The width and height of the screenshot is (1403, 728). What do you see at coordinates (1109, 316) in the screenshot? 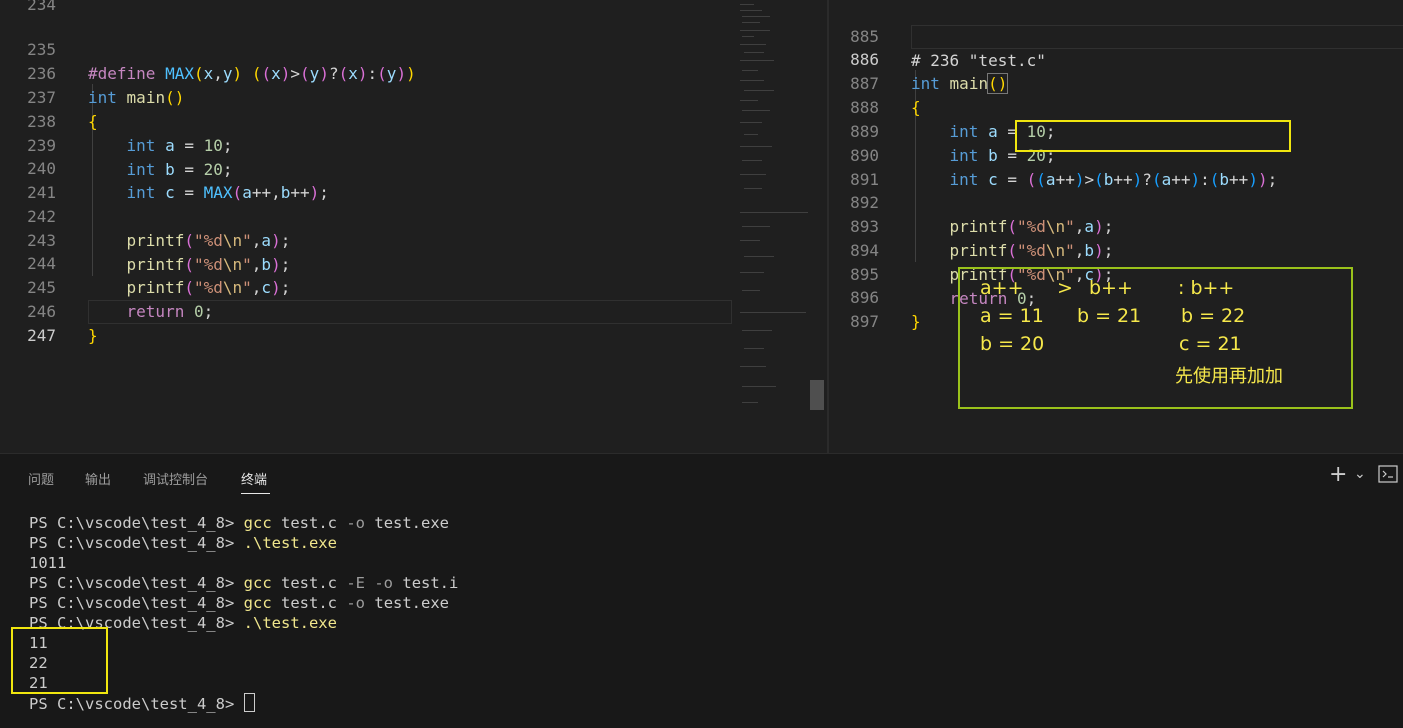
I see `annotation-text: b = 21` at bounding box center [1109, 316].